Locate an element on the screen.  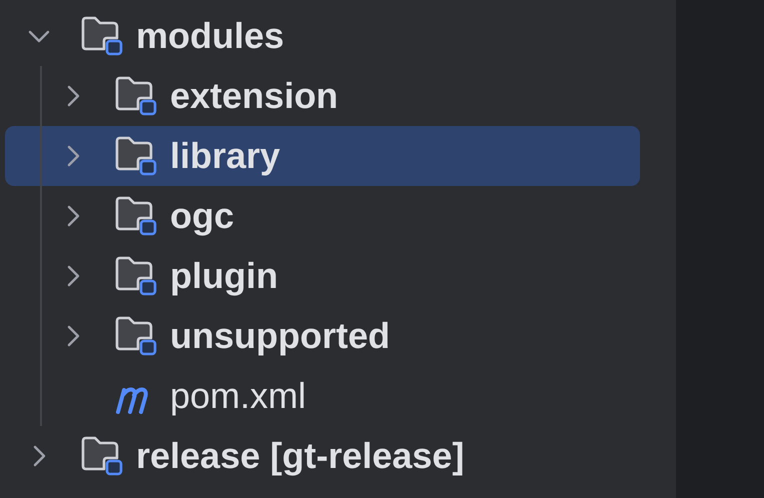
folder-name: modules is located at coordinates (210, 36).